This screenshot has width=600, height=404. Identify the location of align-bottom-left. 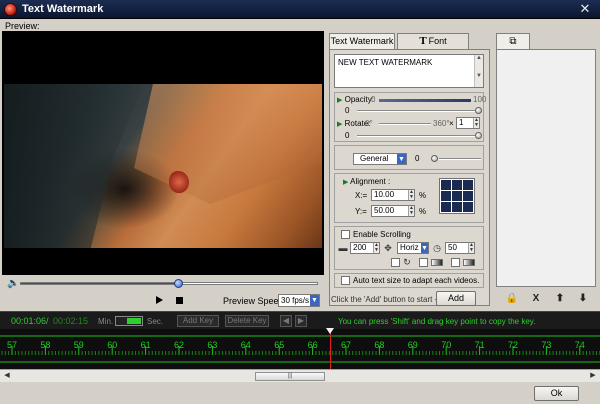
(446, 207).